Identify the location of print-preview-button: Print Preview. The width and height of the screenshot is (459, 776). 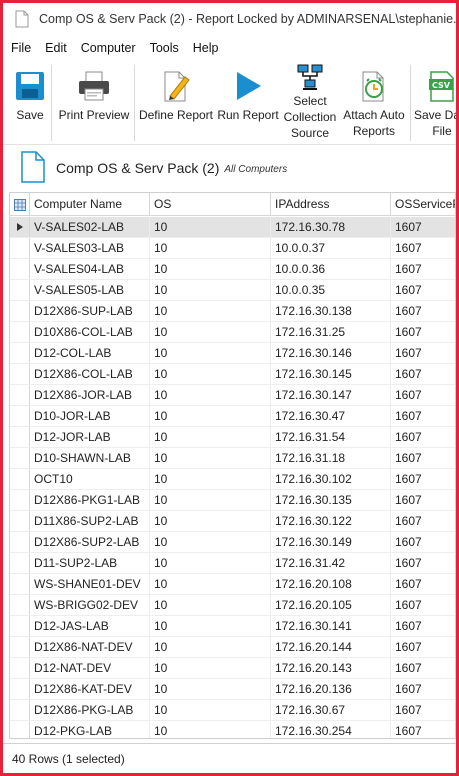
(94, 105).